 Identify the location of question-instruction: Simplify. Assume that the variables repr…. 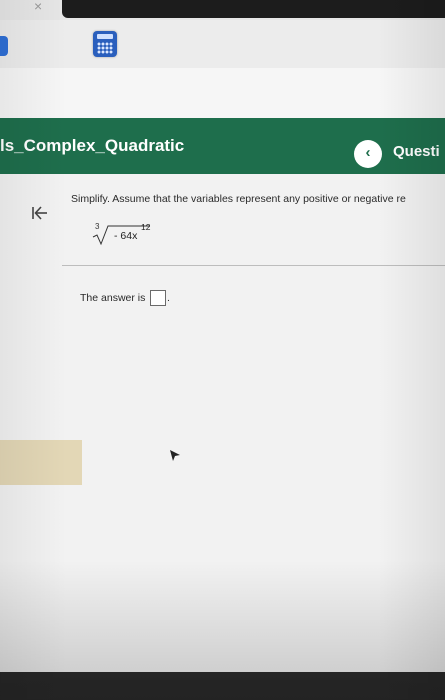
(238, 199).